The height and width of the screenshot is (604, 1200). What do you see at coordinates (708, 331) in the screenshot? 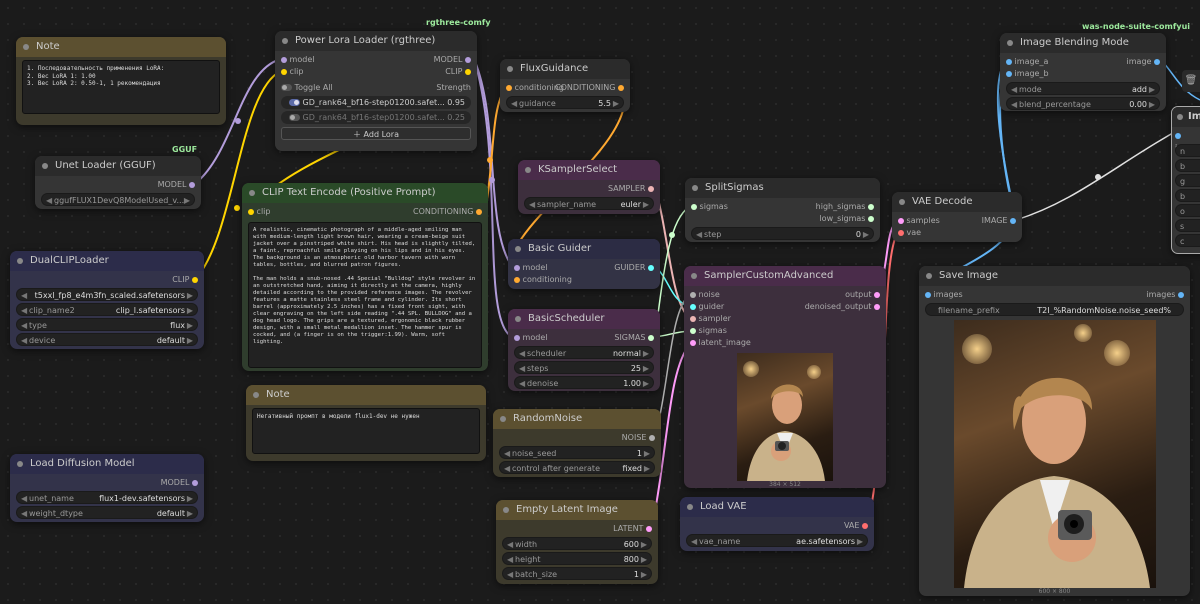
I see `input-sigmas: sigmas` at bounding box center [708, 331].